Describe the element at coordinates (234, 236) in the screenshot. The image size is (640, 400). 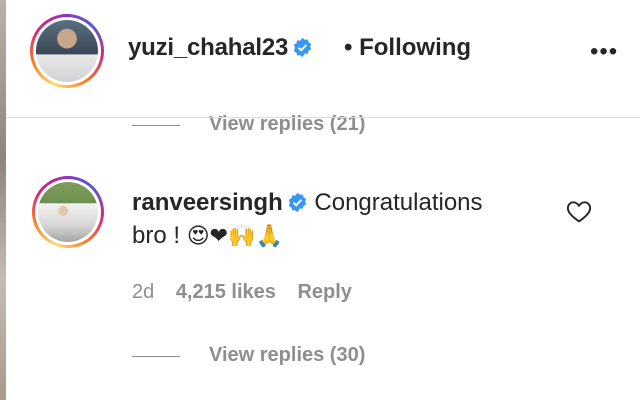
I see `comment-emojis: 😍❤🙌🙏` at that location.